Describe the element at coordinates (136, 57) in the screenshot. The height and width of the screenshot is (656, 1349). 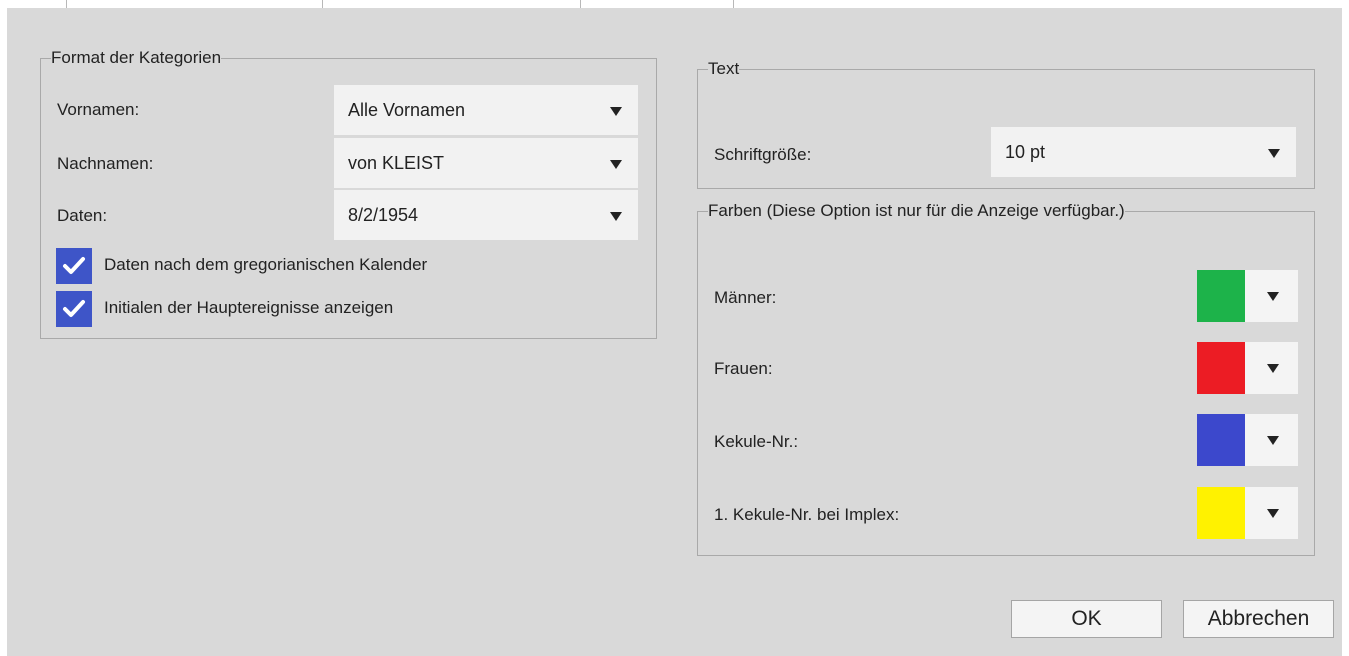
I see `format-categories-legend: Format der Kategorien` at that location.